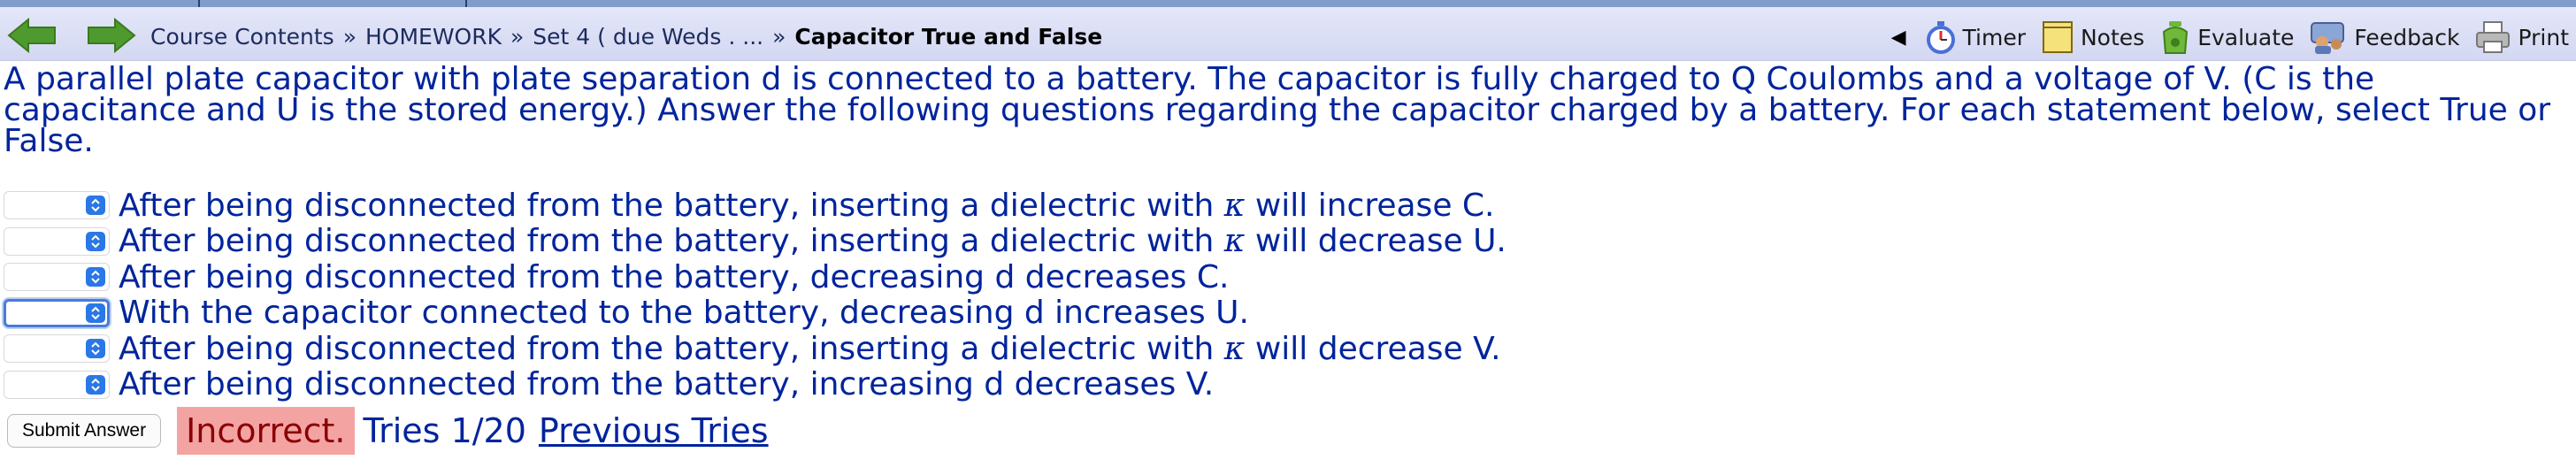 This screenshot has height=460, width=2576. I want to click on feedback-button: Feedback, so click(2384, 37).